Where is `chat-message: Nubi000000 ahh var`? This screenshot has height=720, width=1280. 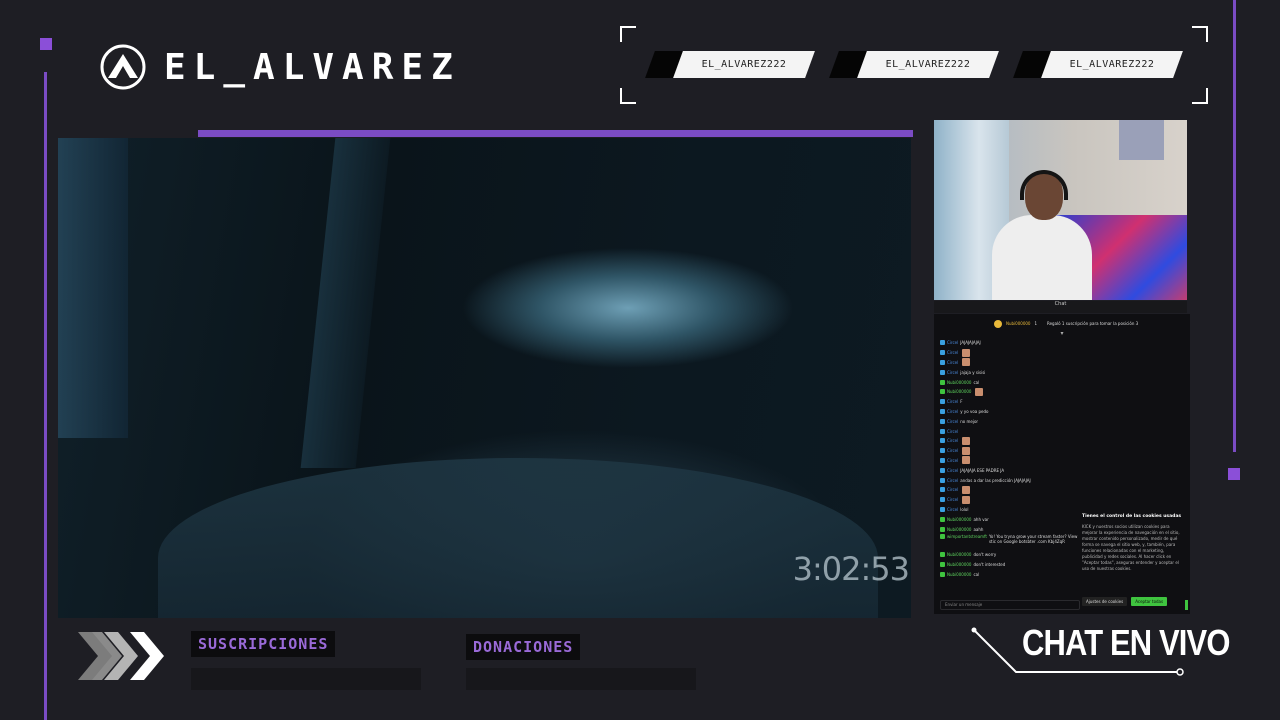
chat-message: Nubi000000 ahh var is located at coordinates (1010, 519).